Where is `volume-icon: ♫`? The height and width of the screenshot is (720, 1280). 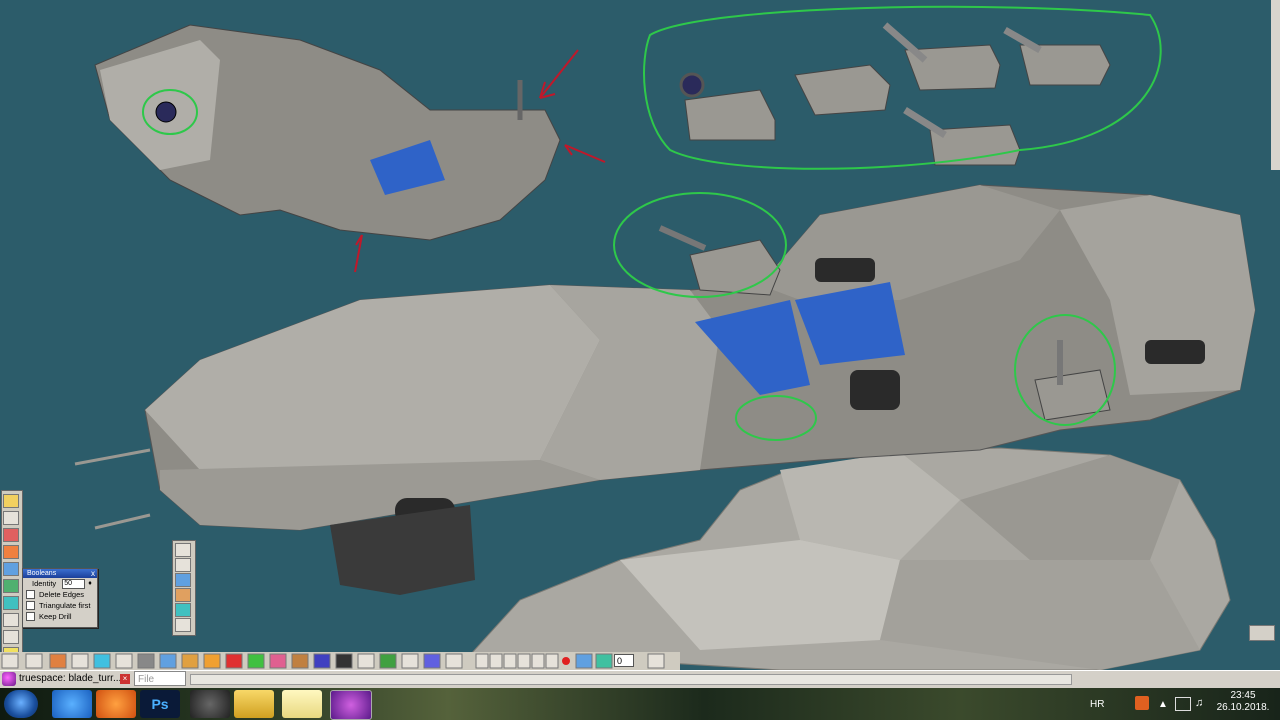
volume-icon: ♫ is located at coordinates (1199, 703).